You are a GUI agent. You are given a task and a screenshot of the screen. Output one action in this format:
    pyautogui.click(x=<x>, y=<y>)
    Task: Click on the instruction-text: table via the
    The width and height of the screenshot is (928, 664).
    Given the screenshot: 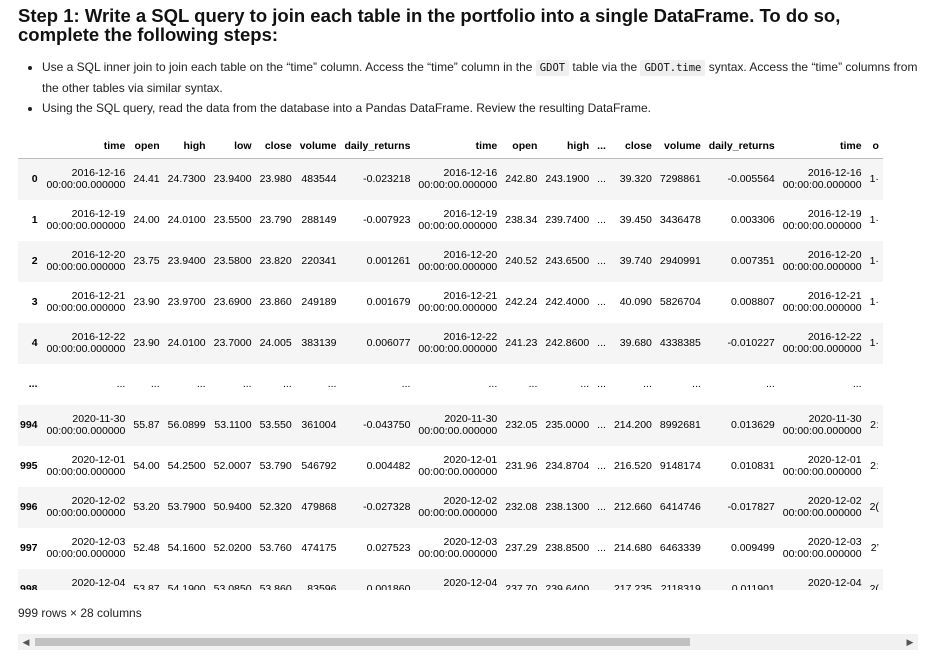 What is the action you would take?
    pyautogui.click(x=605, y=67)
    